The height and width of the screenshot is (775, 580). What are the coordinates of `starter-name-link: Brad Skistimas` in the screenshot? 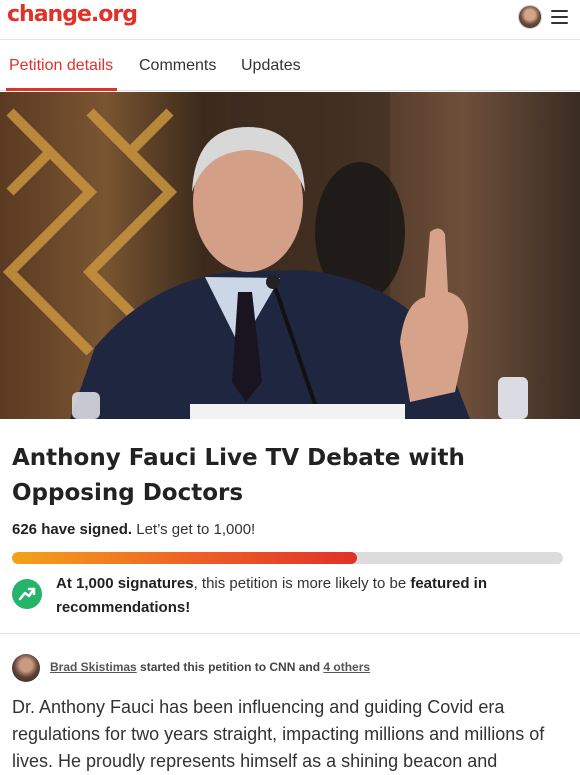 It's located at (93, 667).